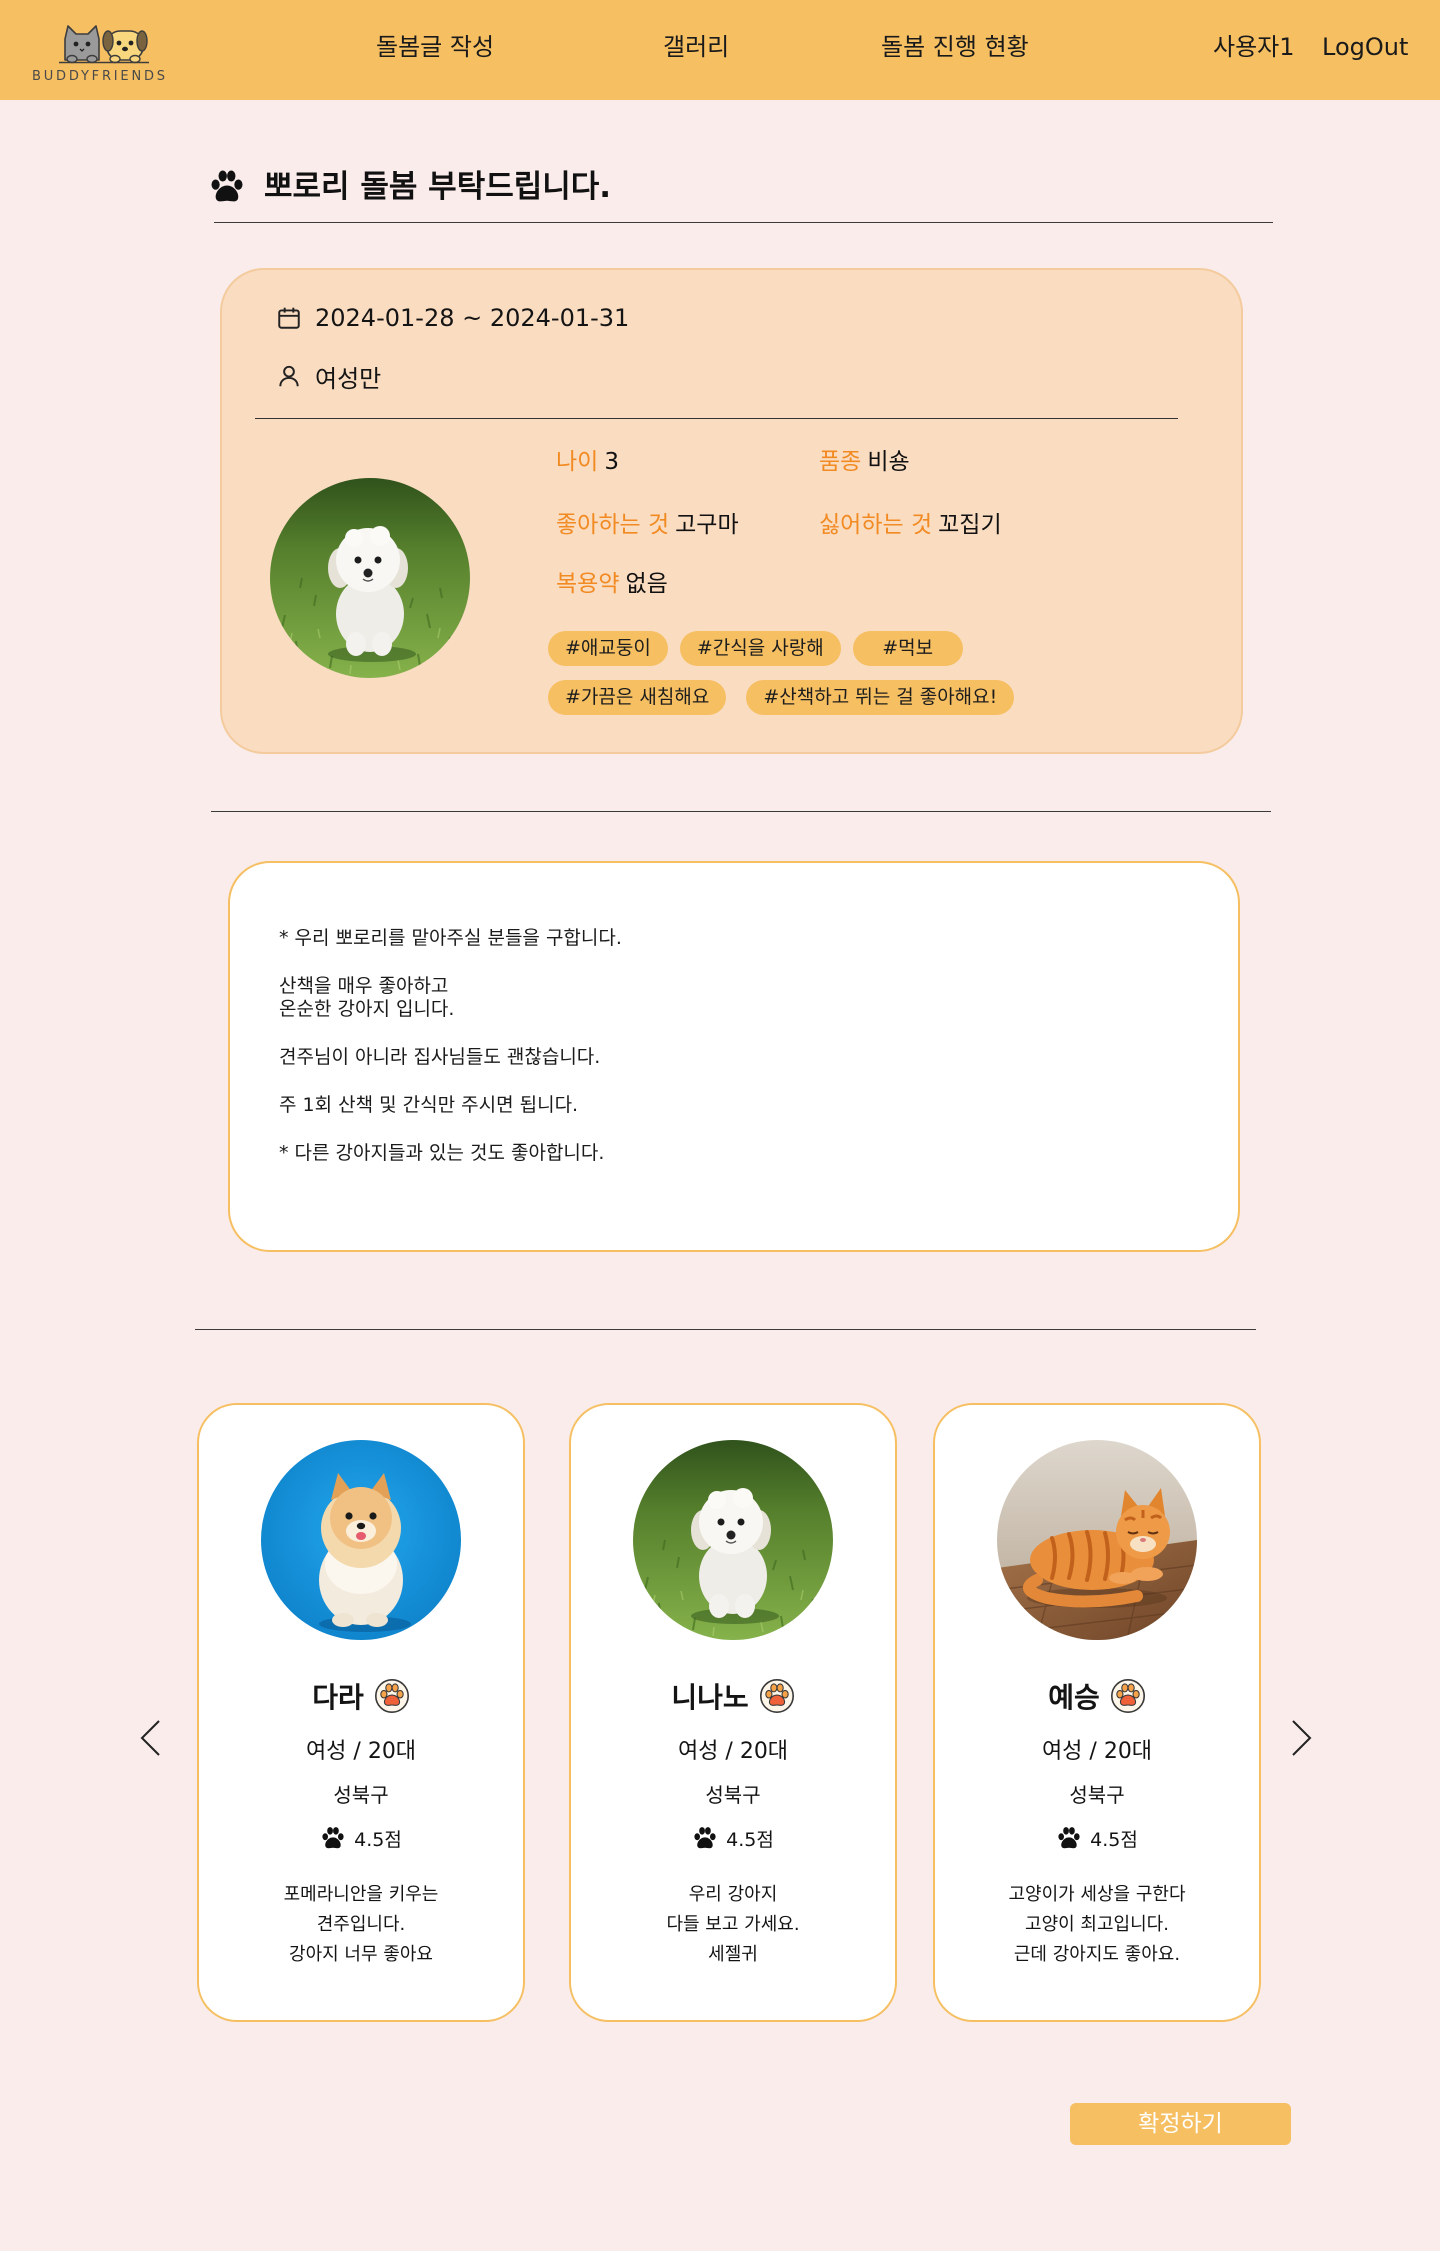  What do you see at coordinates (429, 1105) in the screenshot?
I see `description-line: 주 1회 산책 및 간식만 주시면 됩니다.` at bounding box center [429, 1105].